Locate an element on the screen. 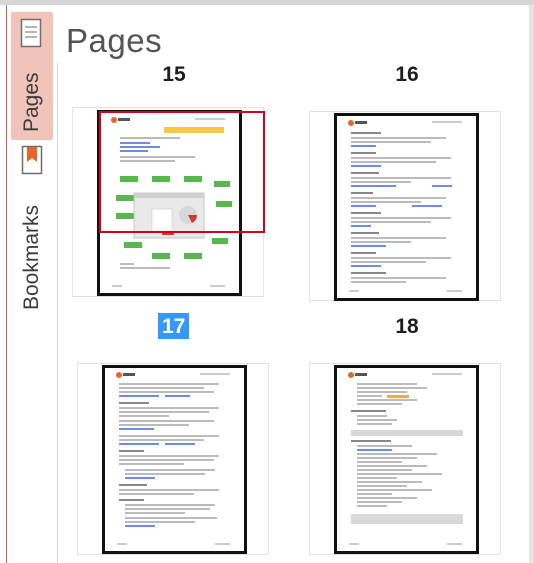  page-number-16: 16 is located at coordinates (407, 74).